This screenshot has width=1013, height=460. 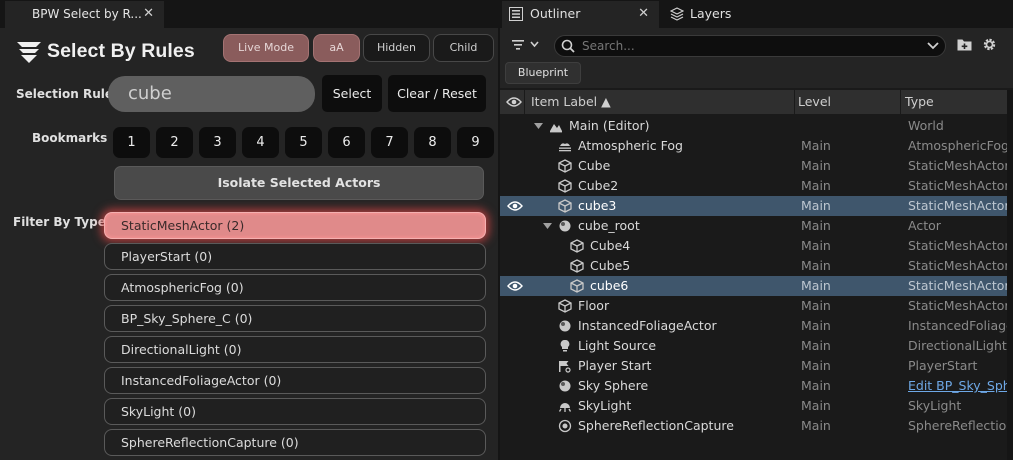 What do you see at coordinates (753, 286) in the screenshot?
I see `tree-row: cube6 Main StaticMeshActor` at bounding box center [753, 286].